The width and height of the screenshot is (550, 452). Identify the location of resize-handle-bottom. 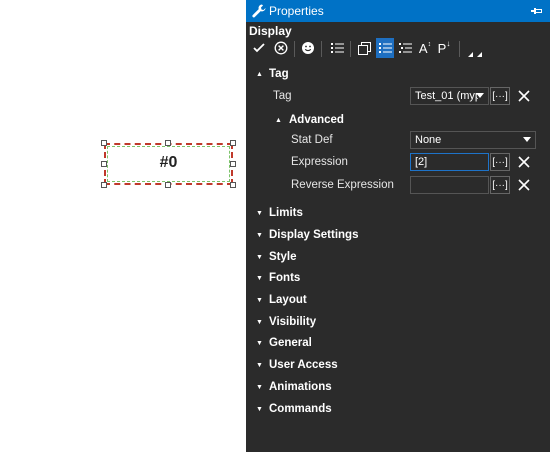
(168, 185).